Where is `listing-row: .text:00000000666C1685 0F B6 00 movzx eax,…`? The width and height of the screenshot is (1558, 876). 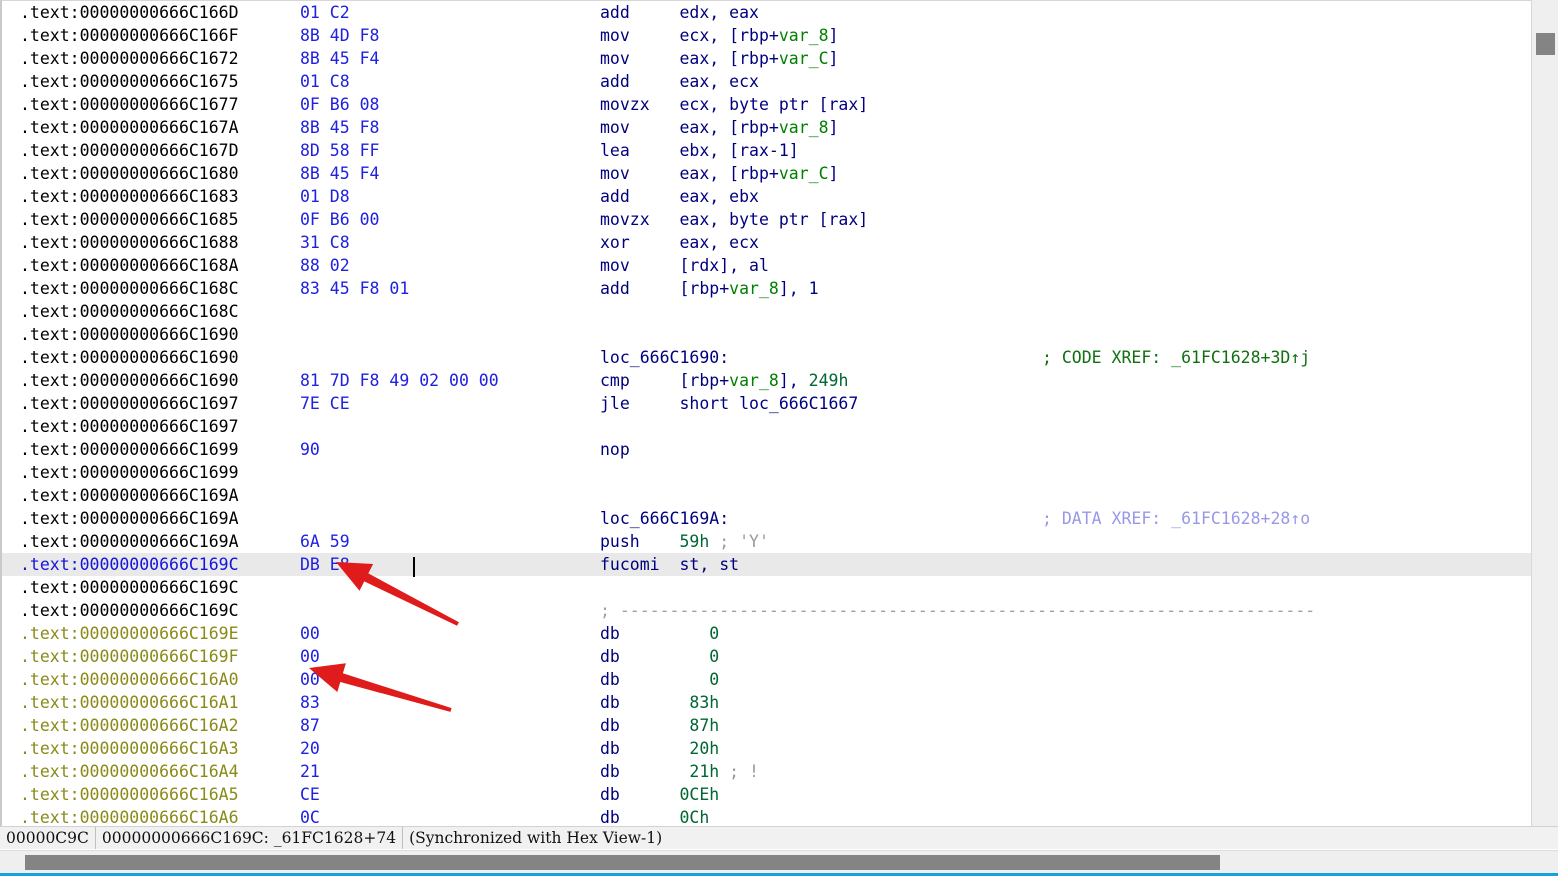 listing-row: .text:00000000666C1685 0F B6 00 movzx eax,… is located at coordinates (766, 219).